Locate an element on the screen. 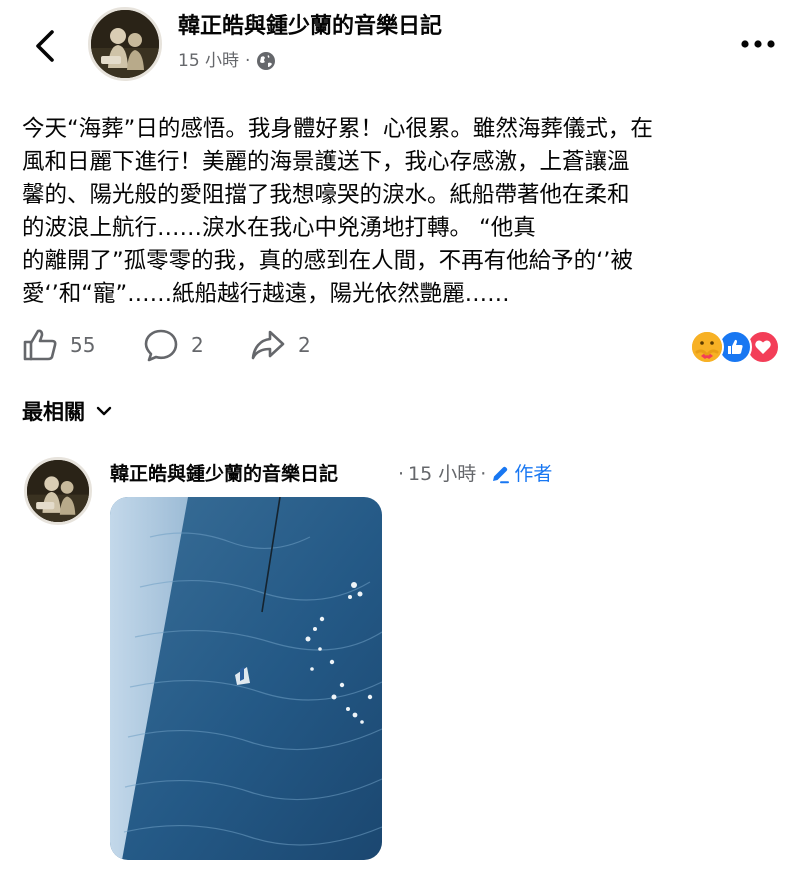 This screenshot has width=800, height=874. back-button is located at coordinates (45, 46).